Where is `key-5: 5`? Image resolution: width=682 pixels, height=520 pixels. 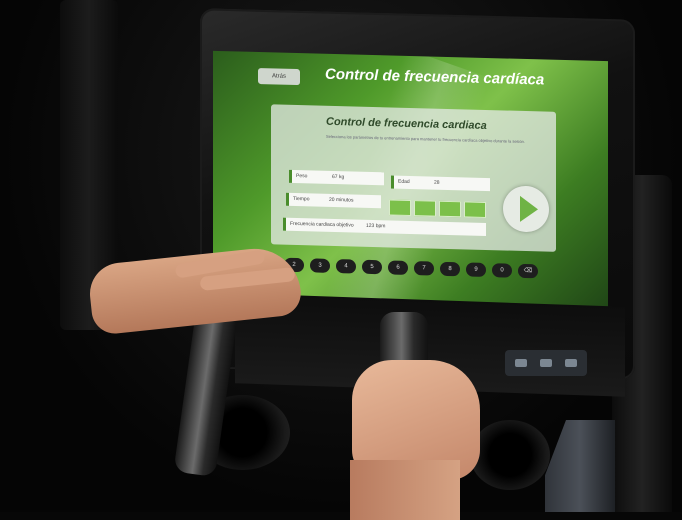 key-5: 5 is located at coordinates (372, 267).